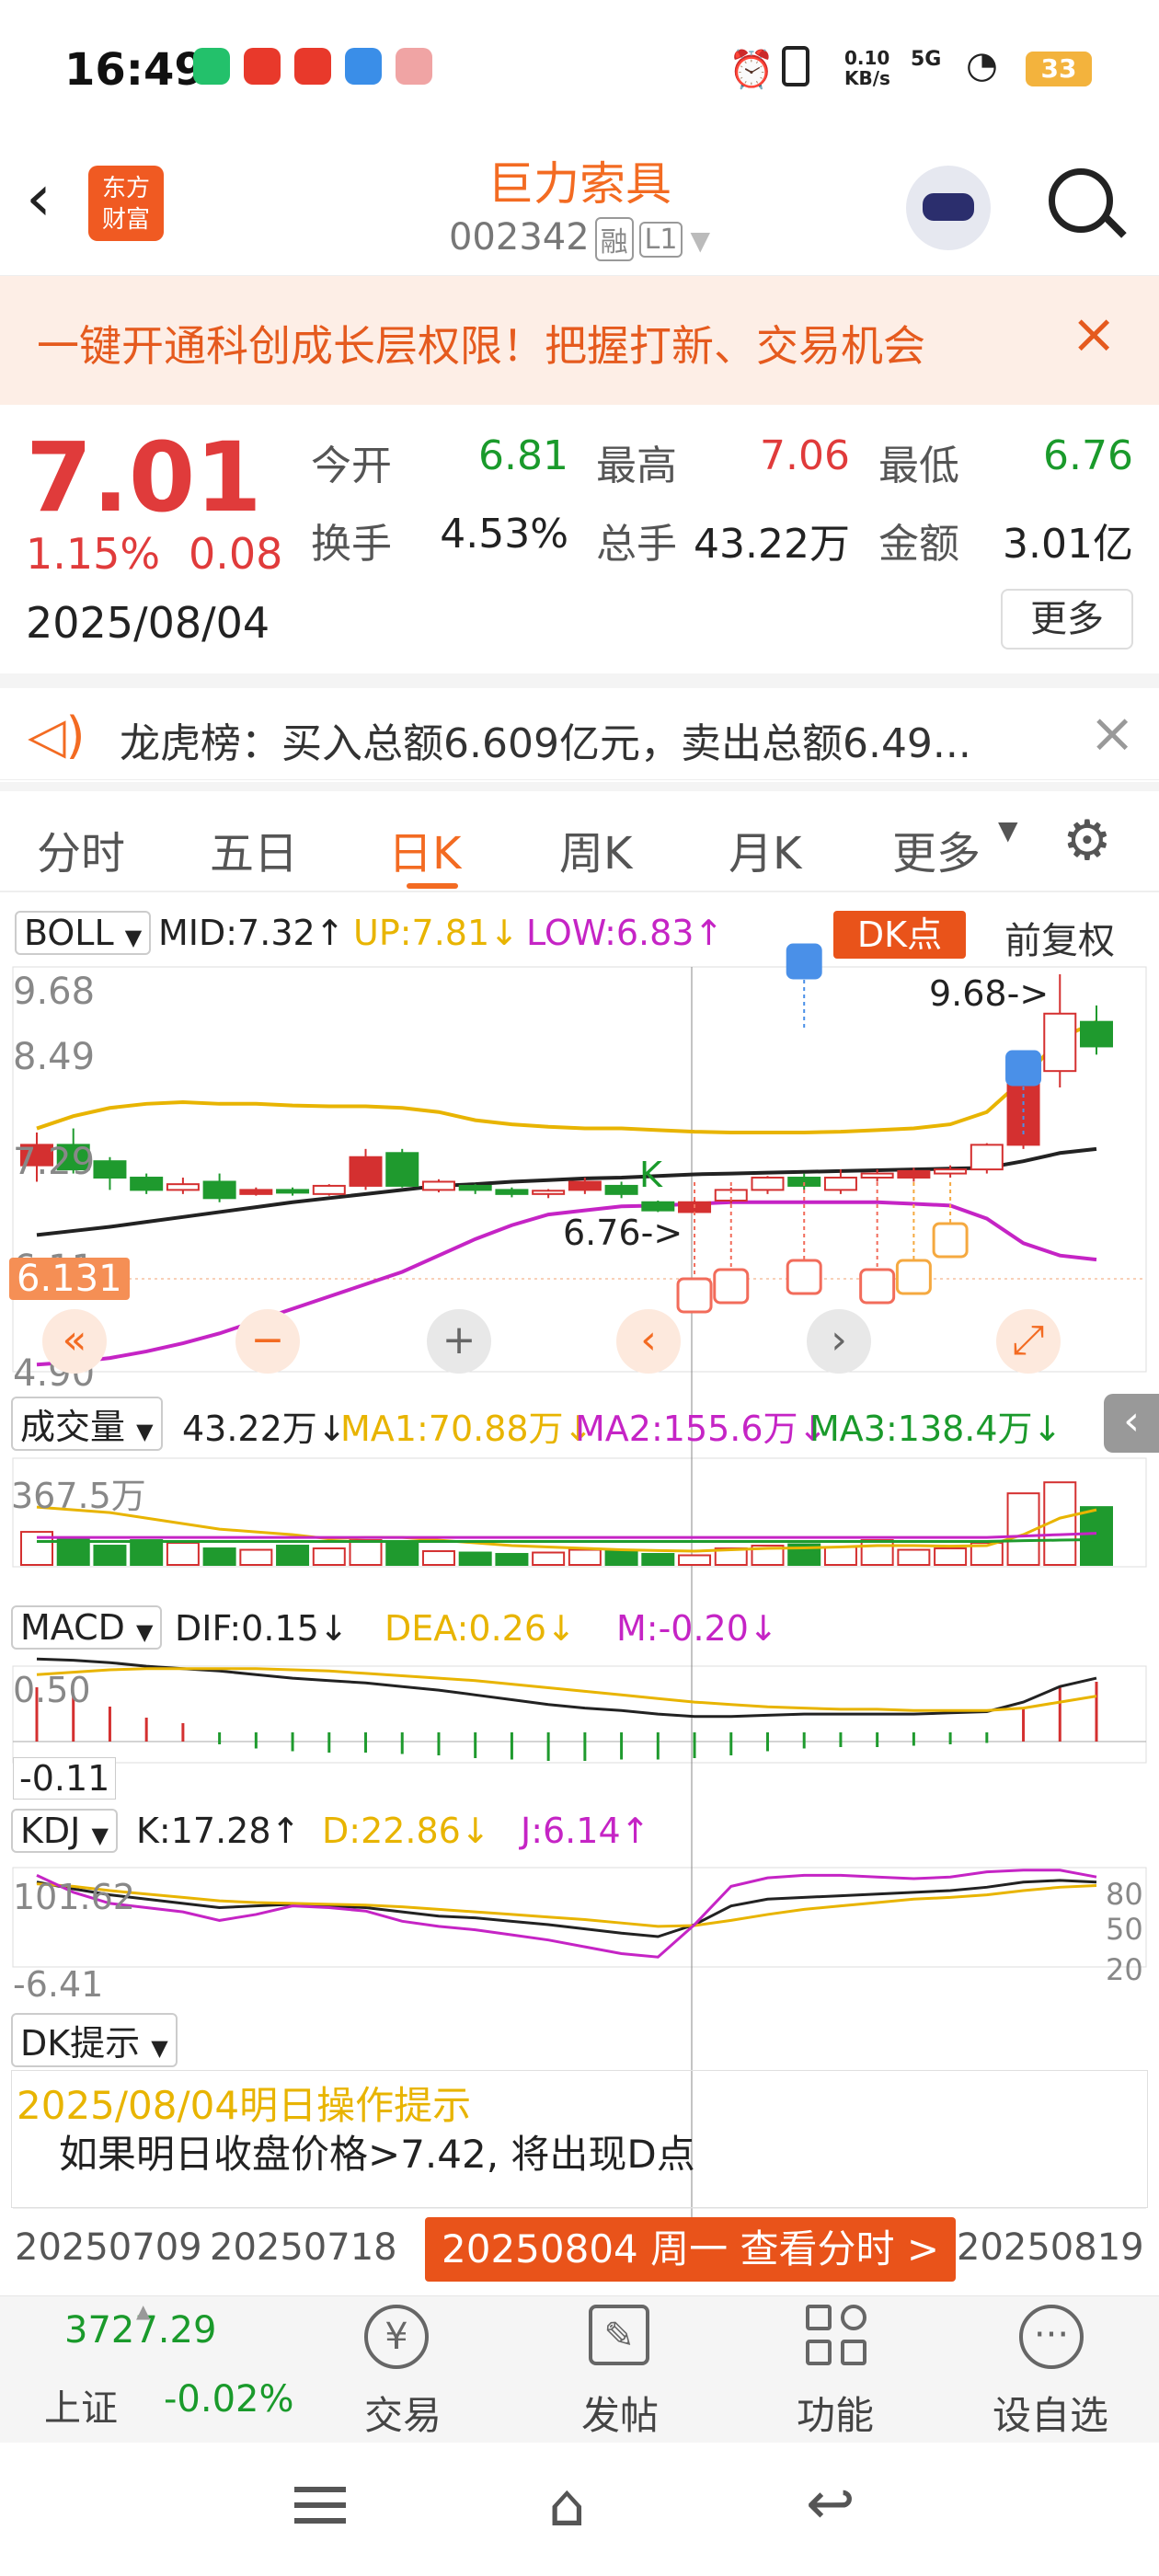 The width and height of the screenshot is (1159, 2576). What do you see at coordinates (1068, 544) in the screenshot?
I see `quote-value: 3.01亿` at bounding box center [1068, 544].